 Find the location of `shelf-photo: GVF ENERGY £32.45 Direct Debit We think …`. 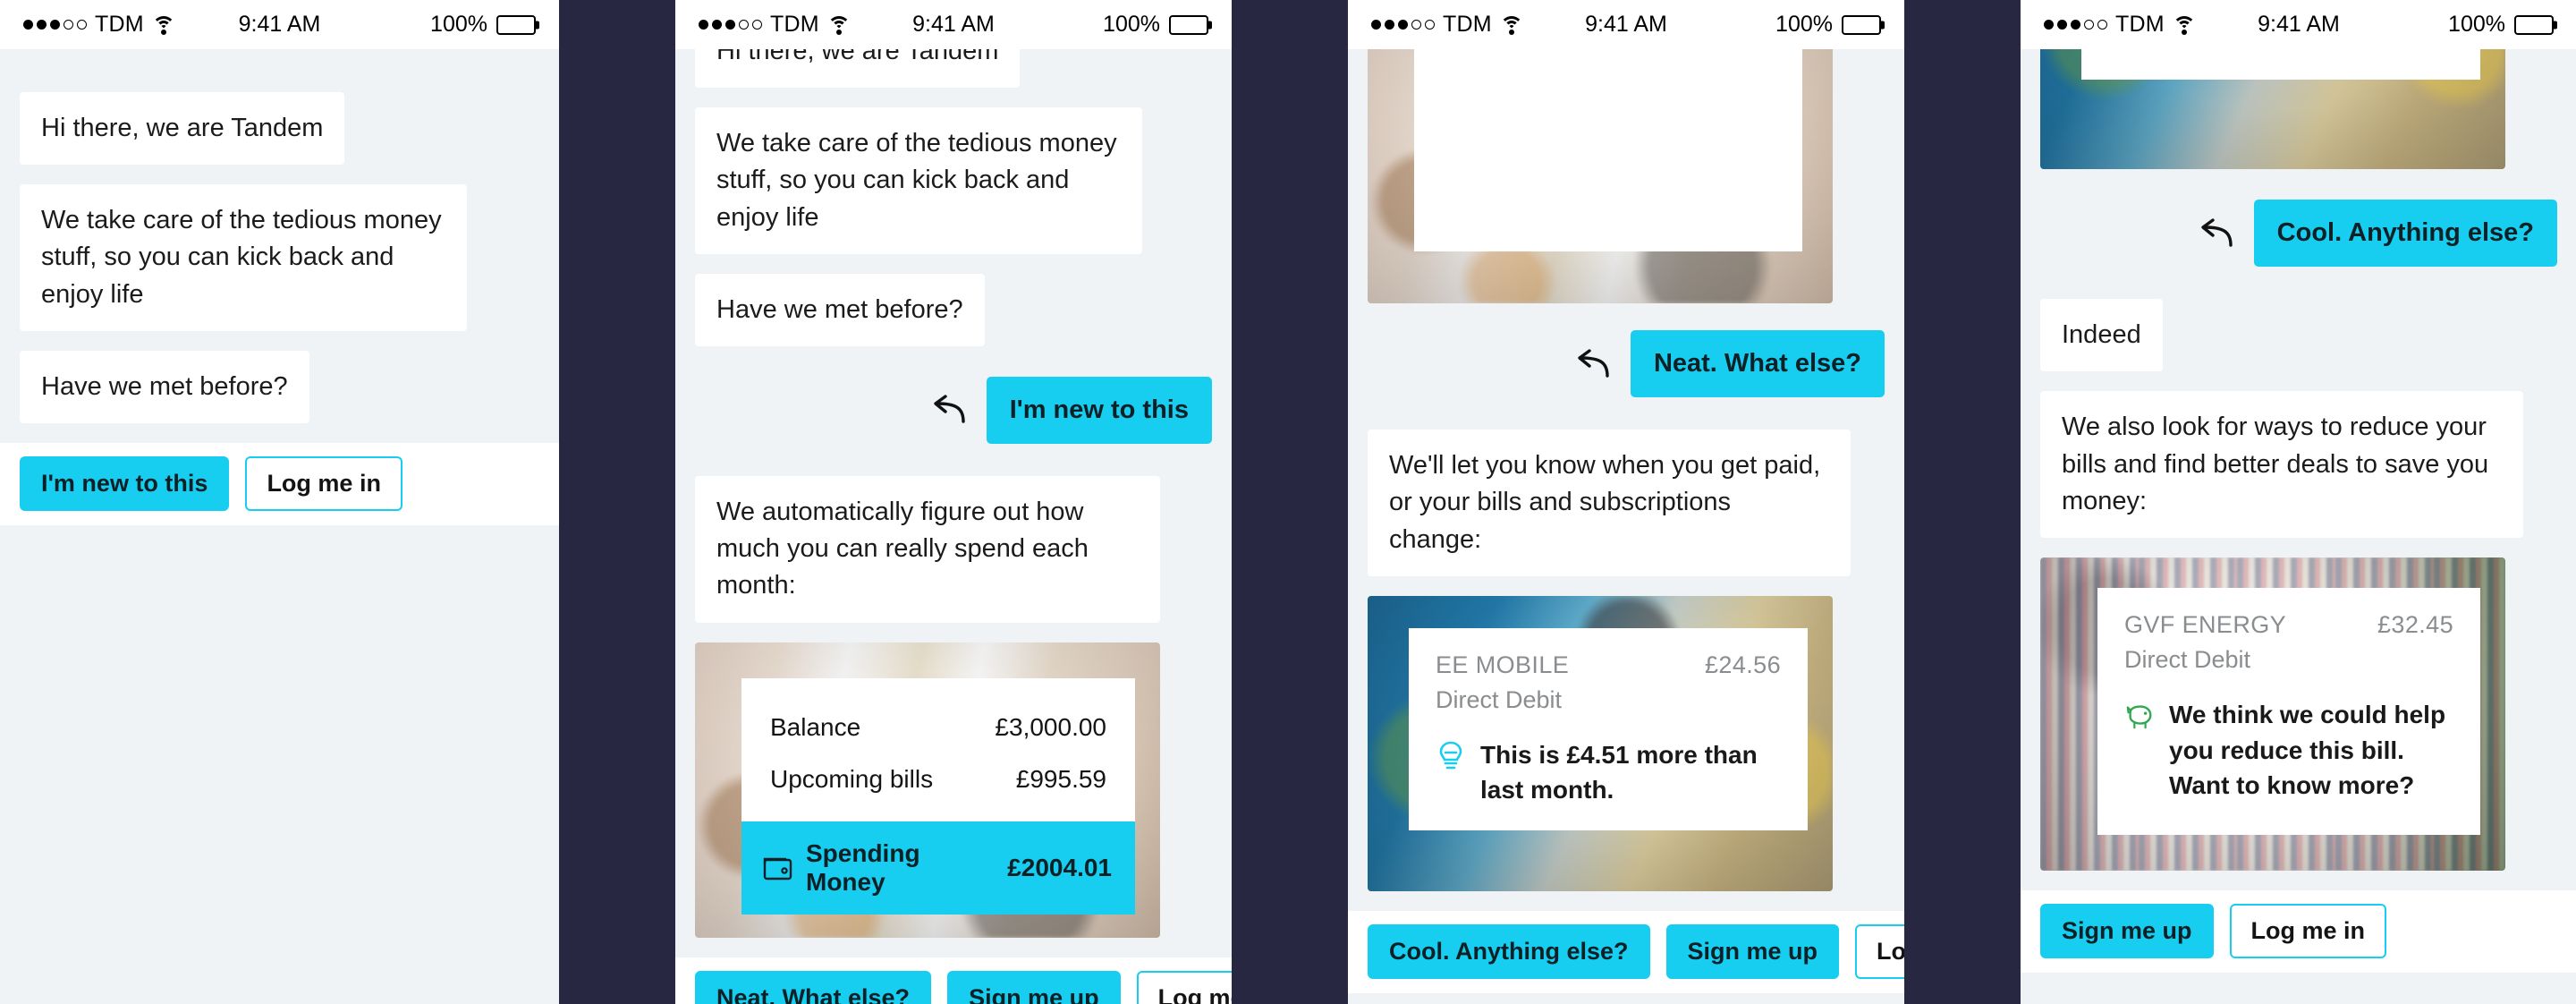

shelf-photo: GVF ENERGY £32.45 Direct Debit We think … is located at coordinates (2272, 714).